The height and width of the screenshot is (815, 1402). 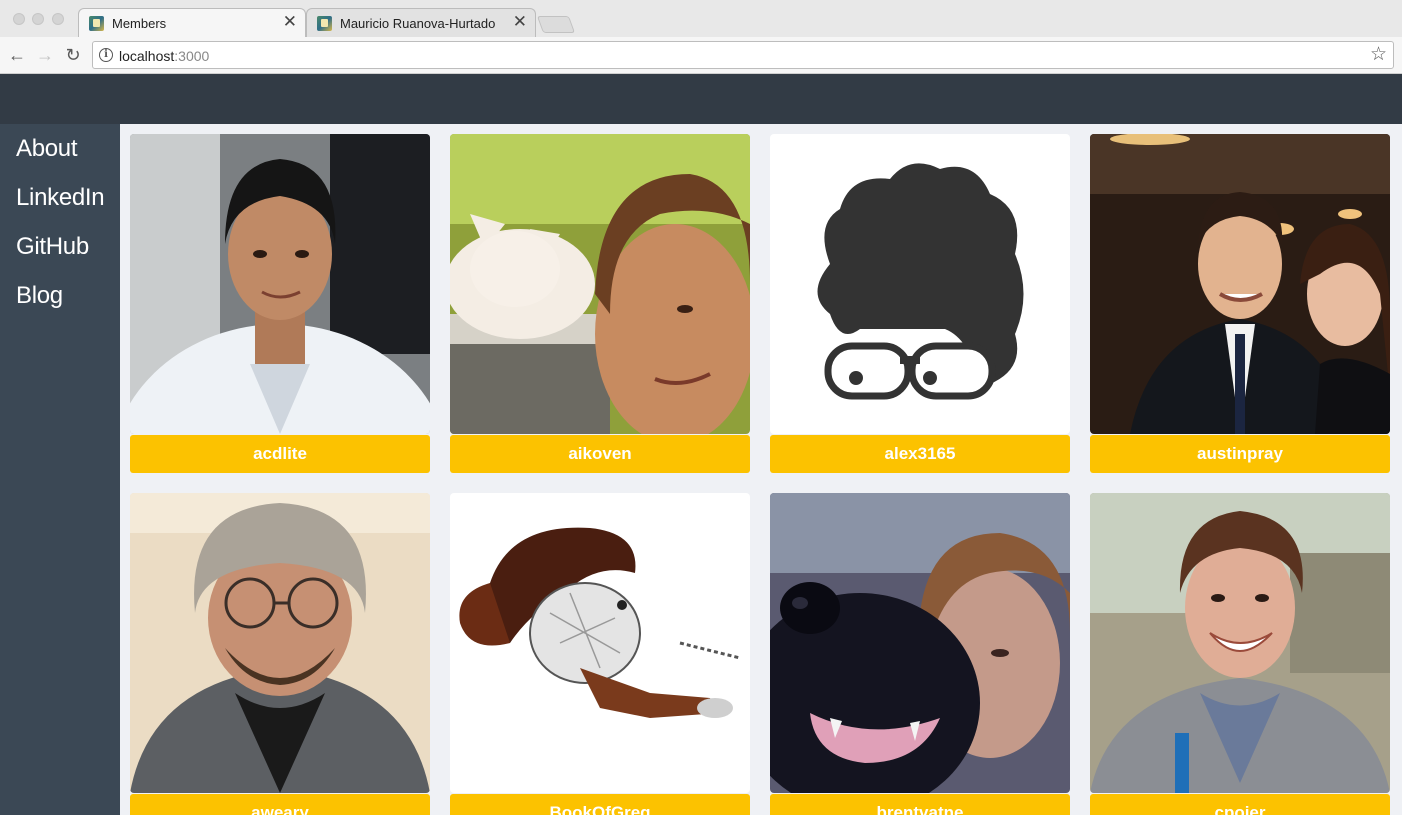 What do you see at coordinates (600, 454) in the screenshot?
I see `member-name-button: aikoven` at bounding box center [600, 454].